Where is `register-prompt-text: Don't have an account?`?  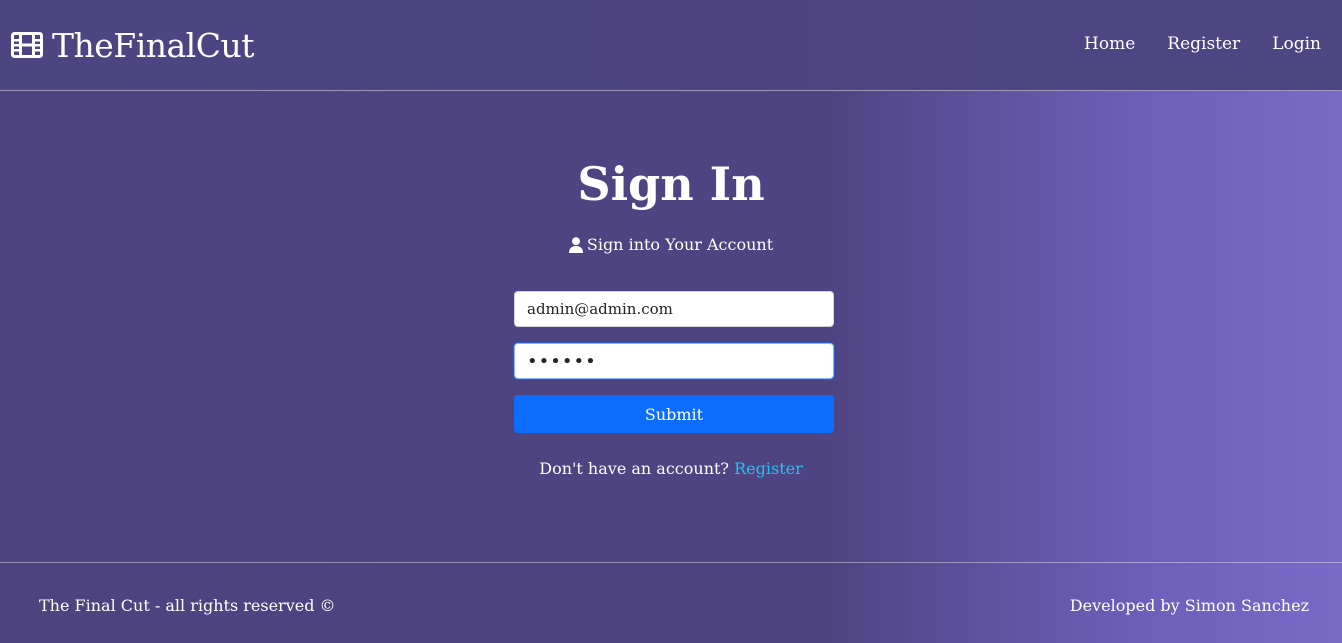 register-prompt-text: Don't have an account? is located at coordinates (634, 468).